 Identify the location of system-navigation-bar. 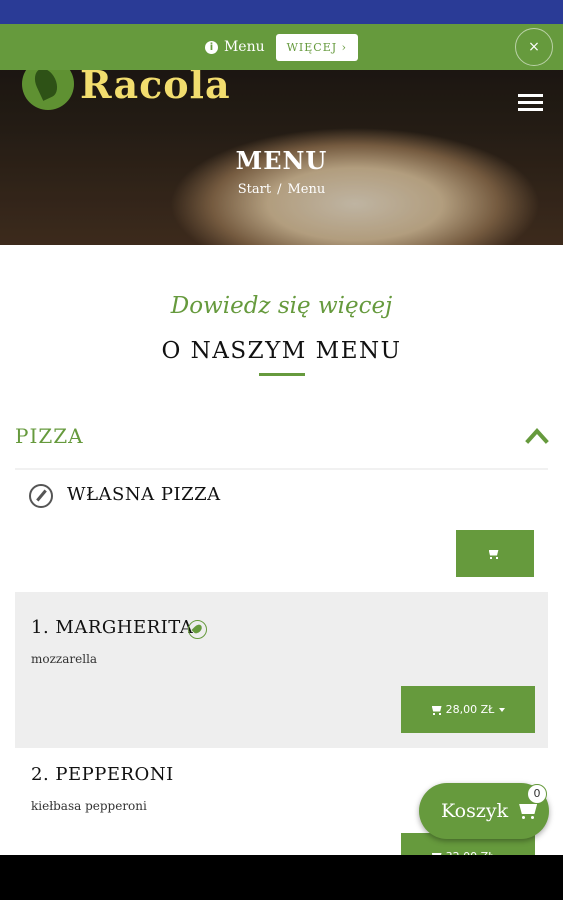
(281, 877).